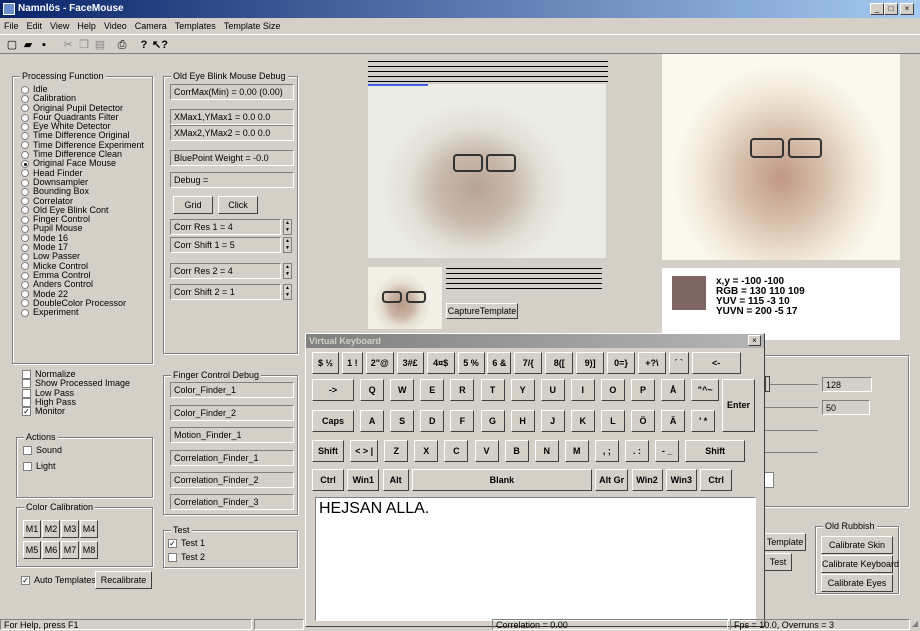 This screenshot has width=920, height=631. I want to click on m4-button: M4, so click(89, 529).